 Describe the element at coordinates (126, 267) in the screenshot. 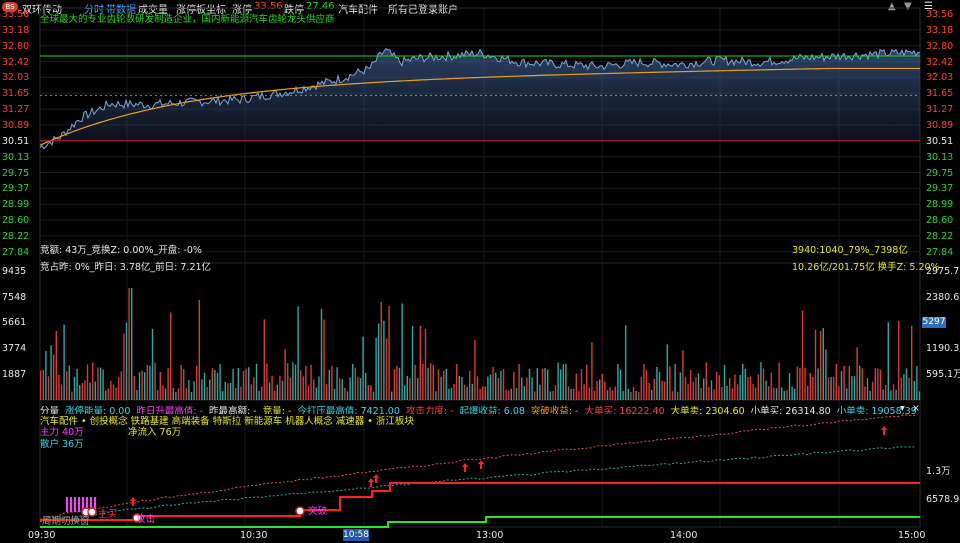

I see `auction-line-2: 竞占昨: 0%_昨日: 3.78亿_前日: 7.21亿` at that location.